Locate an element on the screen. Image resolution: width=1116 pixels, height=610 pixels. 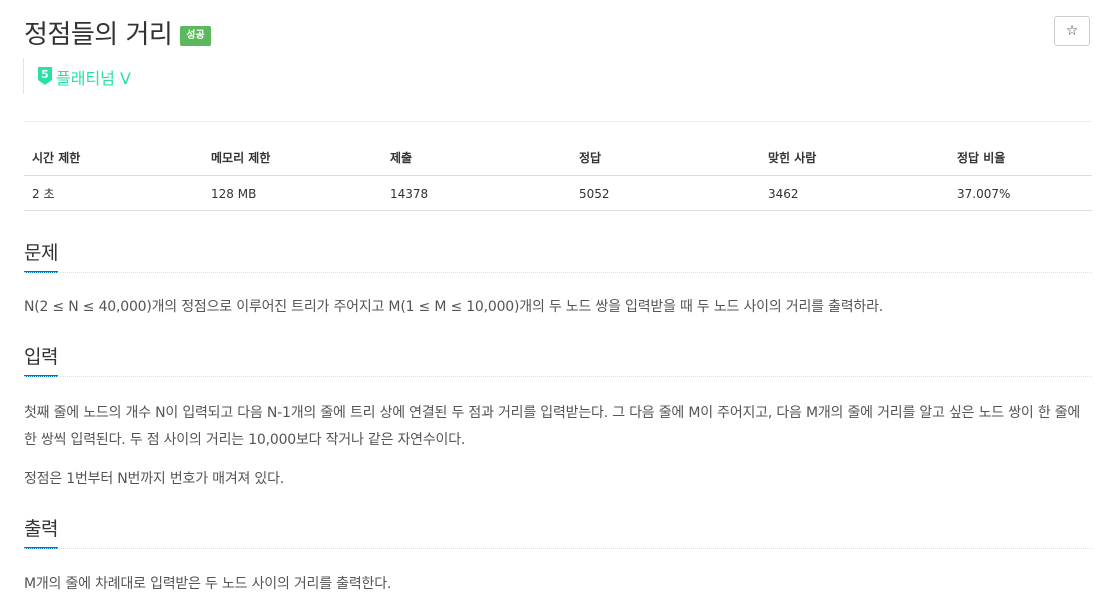
memory-limit-header: 메모리 제한 is located at coordinates (292, 158).